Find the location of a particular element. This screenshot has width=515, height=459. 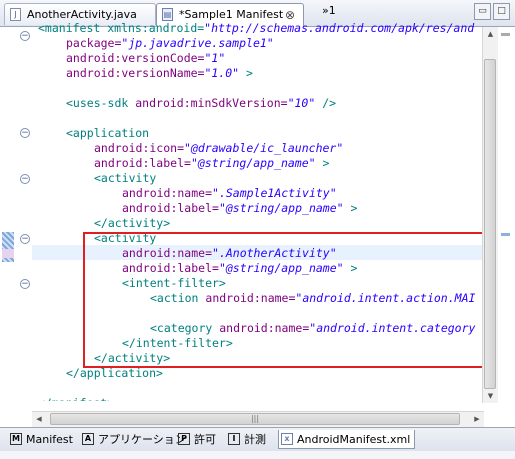

code-line: <activity is located at coordinates (125, 178).